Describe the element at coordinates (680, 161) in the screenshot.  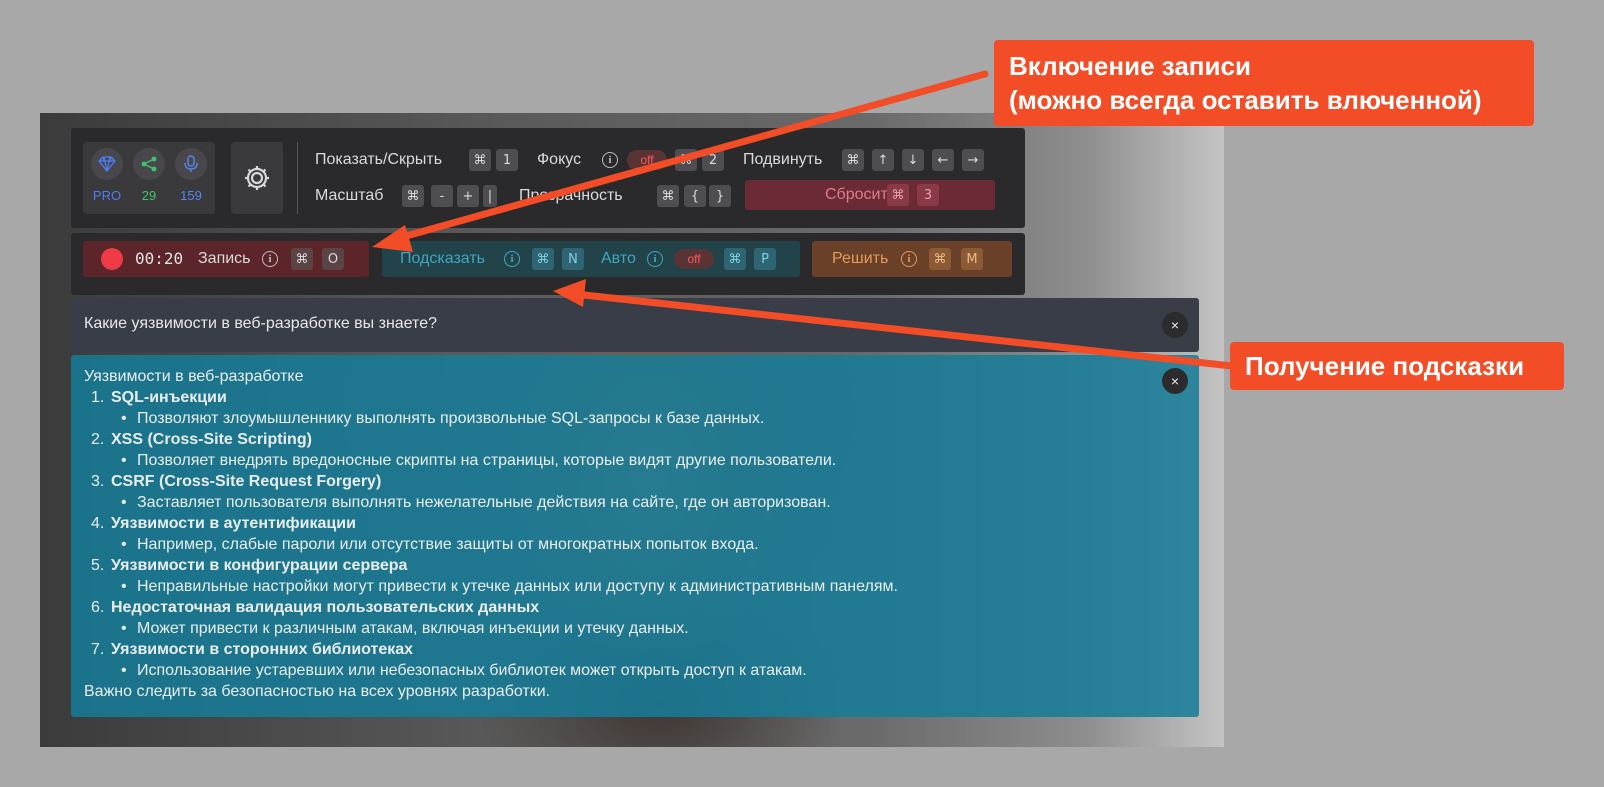
I see `record-arrow` at that location.